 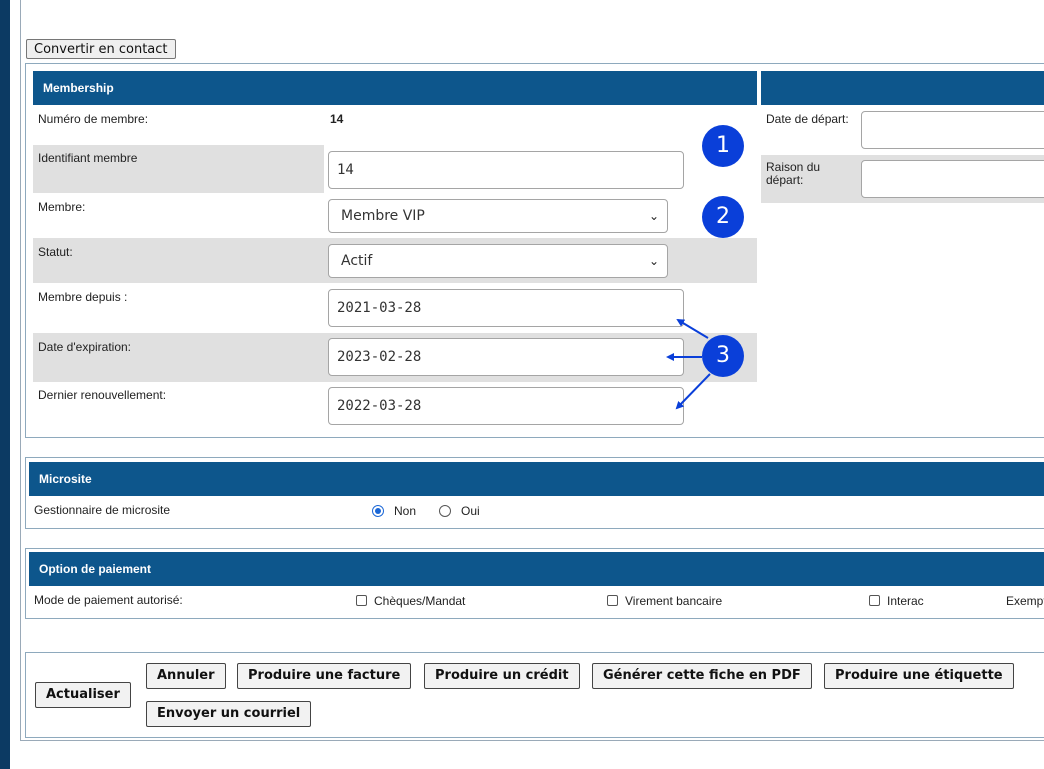 I want to click on departure-date-input, so click(x=952, y=130).